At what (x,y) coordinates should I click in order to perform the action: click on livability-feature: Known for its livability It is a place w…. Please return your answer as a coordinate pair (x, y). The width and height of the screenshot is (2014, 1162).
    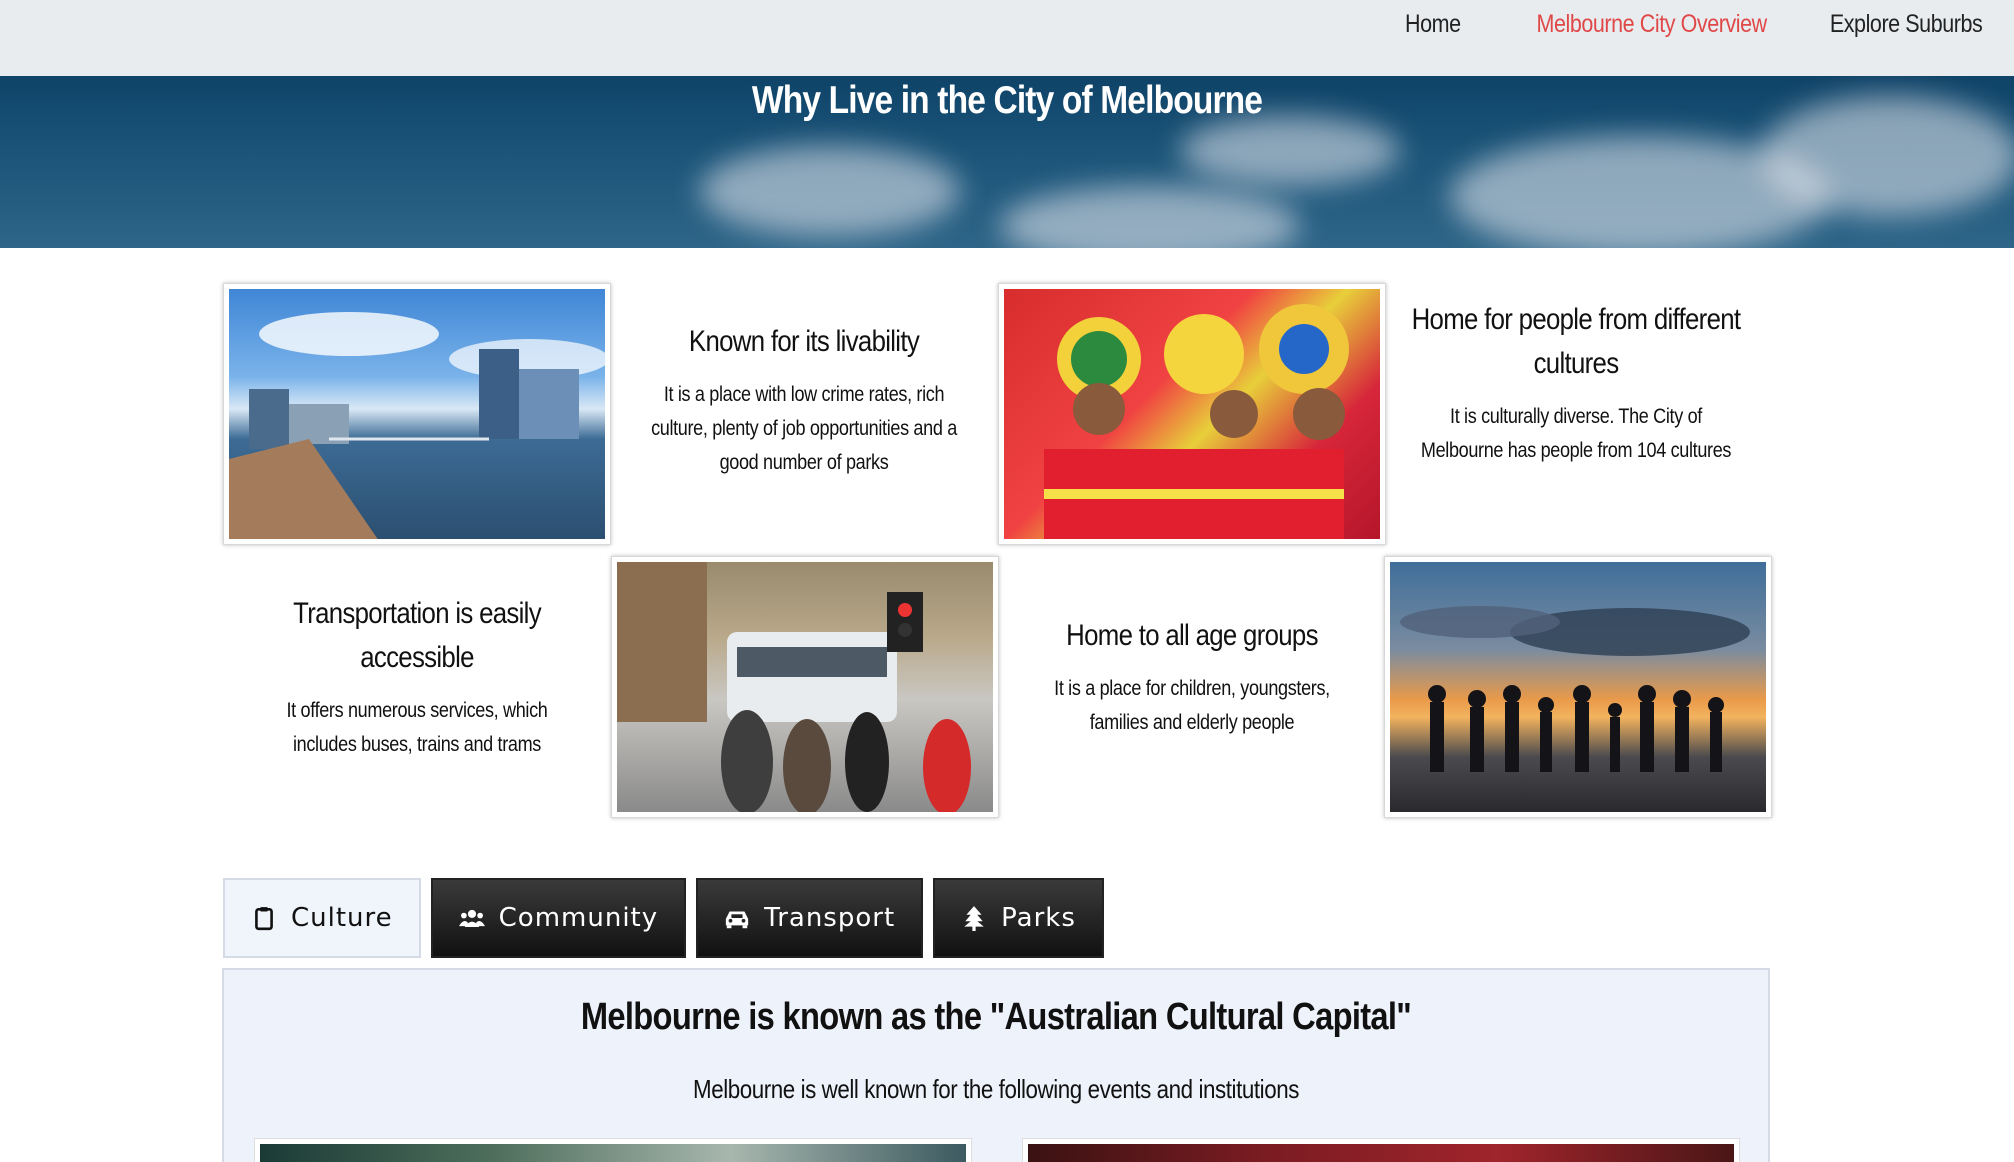
    Looking at the image, I should click on (804, 400).